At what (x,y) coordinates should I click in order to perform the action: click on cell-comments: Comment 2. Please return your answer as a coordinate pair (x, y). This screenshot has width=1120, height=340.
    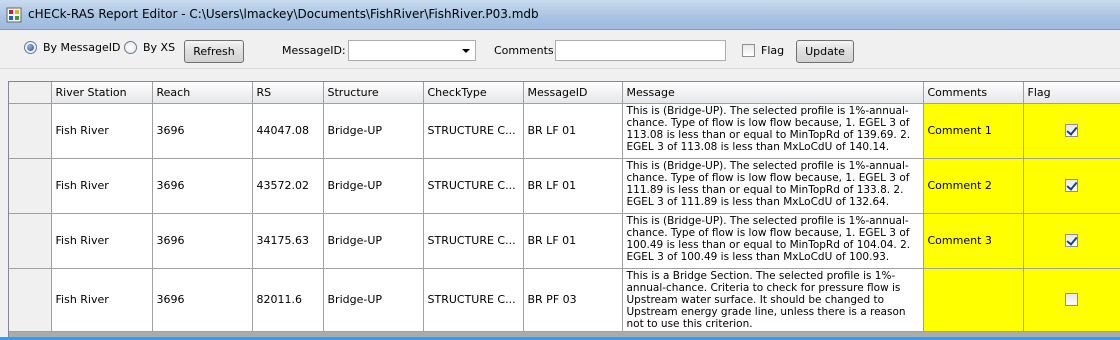
    Looking at the image, I should click on (973, 186).